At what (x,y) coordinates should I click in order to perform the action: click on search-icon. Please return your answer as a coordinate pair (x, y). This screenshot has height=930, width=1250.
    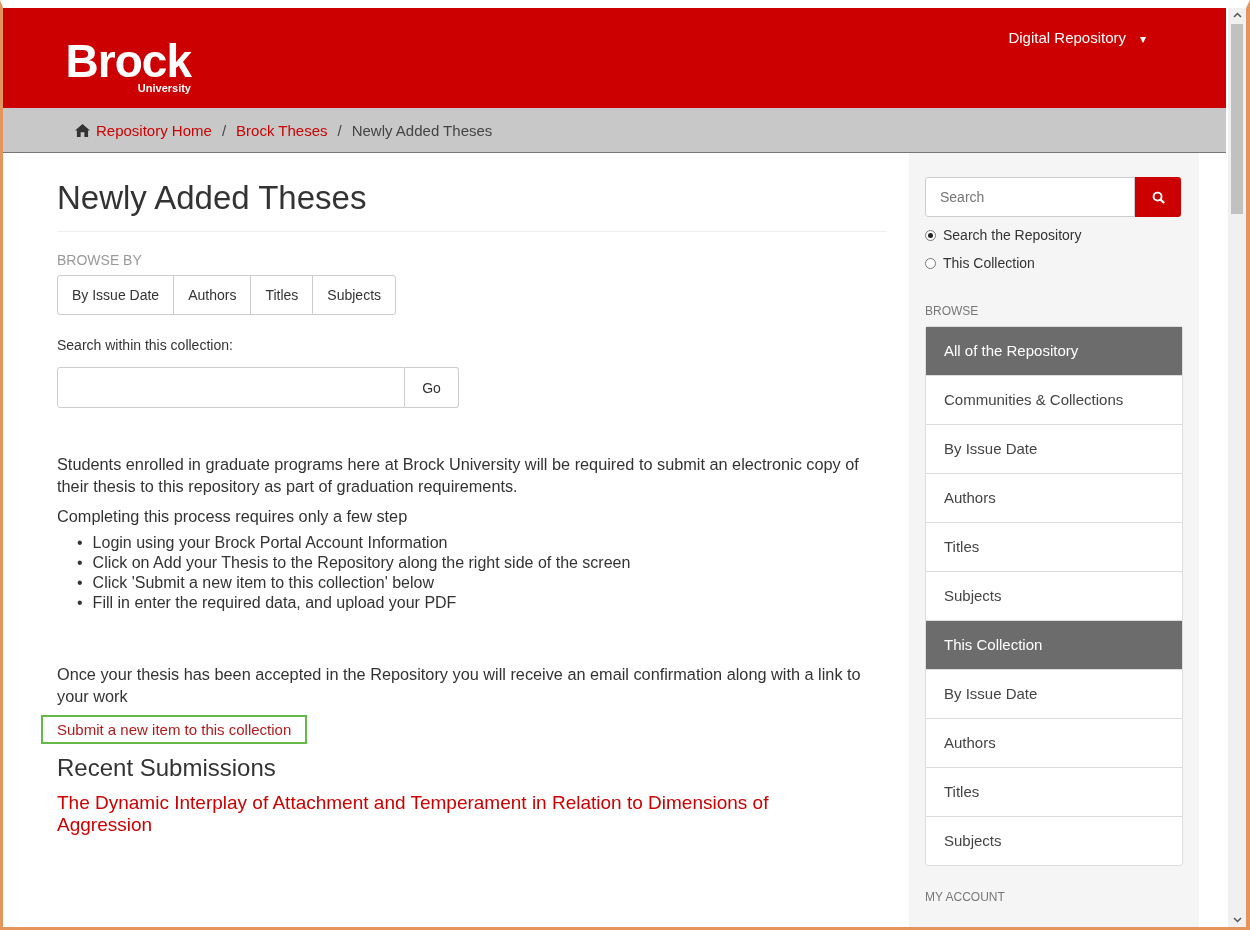
    Looking at the image, I should click on (1158, 197).